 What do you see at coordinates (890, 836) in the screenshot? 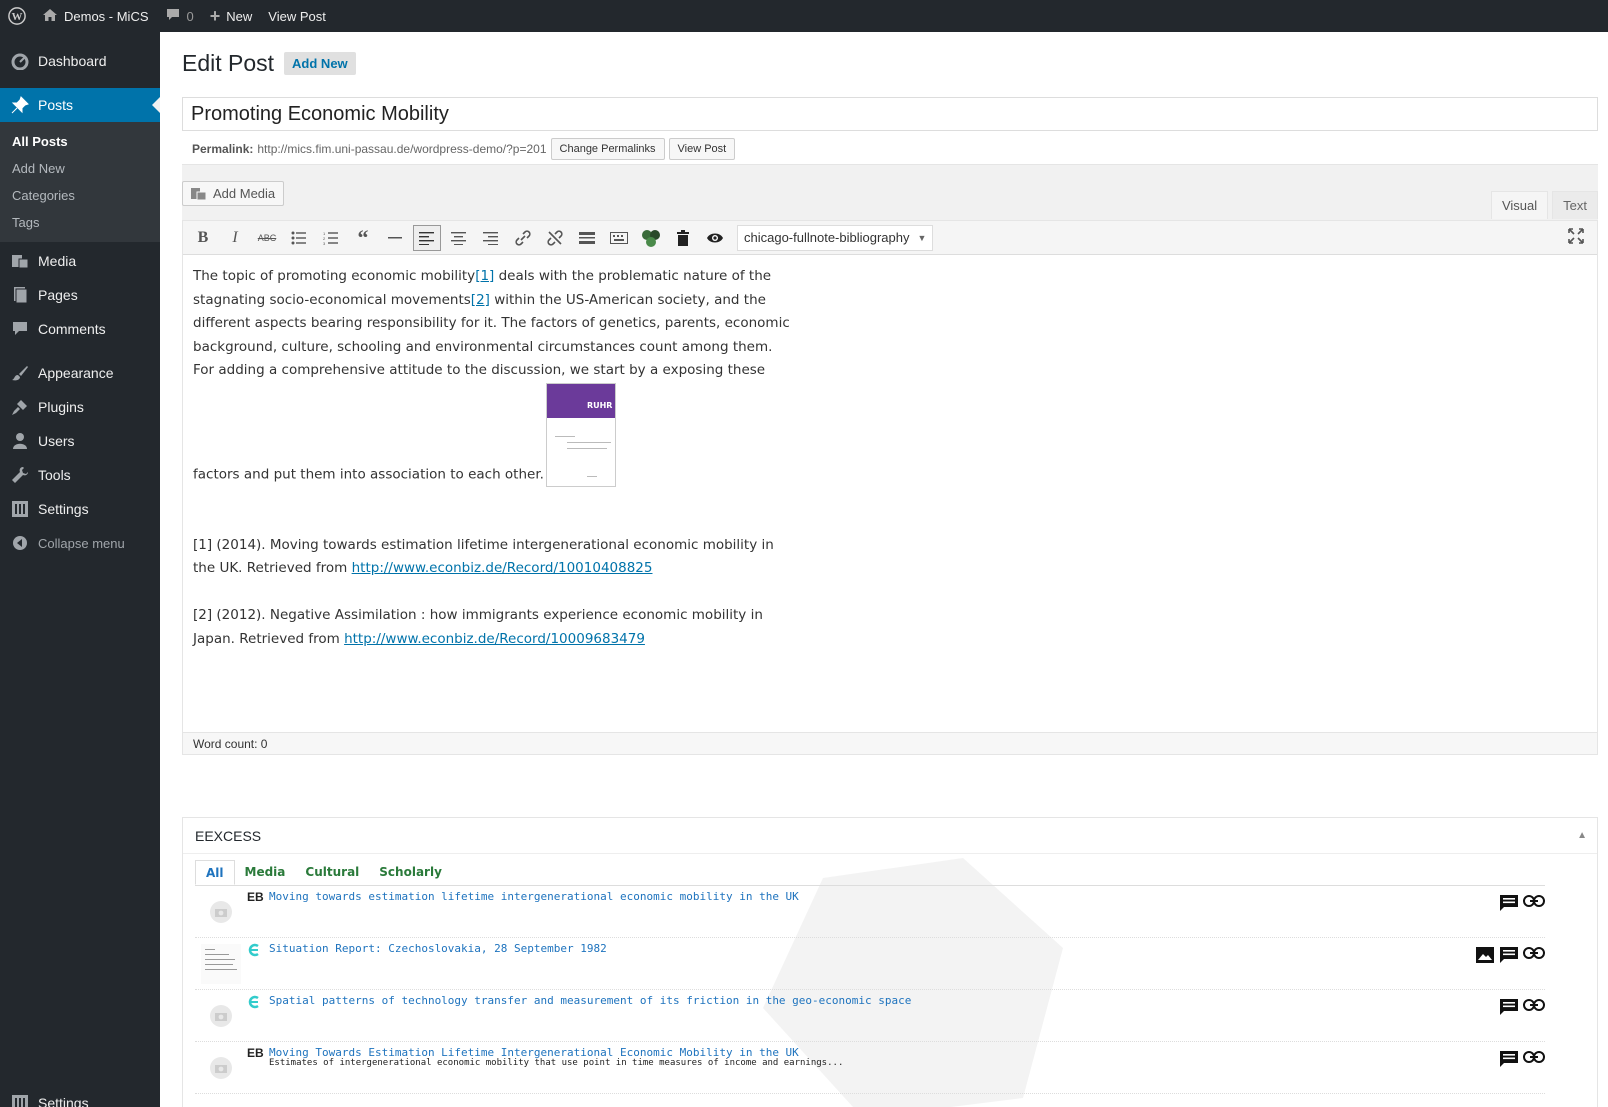
I see `eexcess-header: EEXCESS ▲` at bounding box center [890, 836].